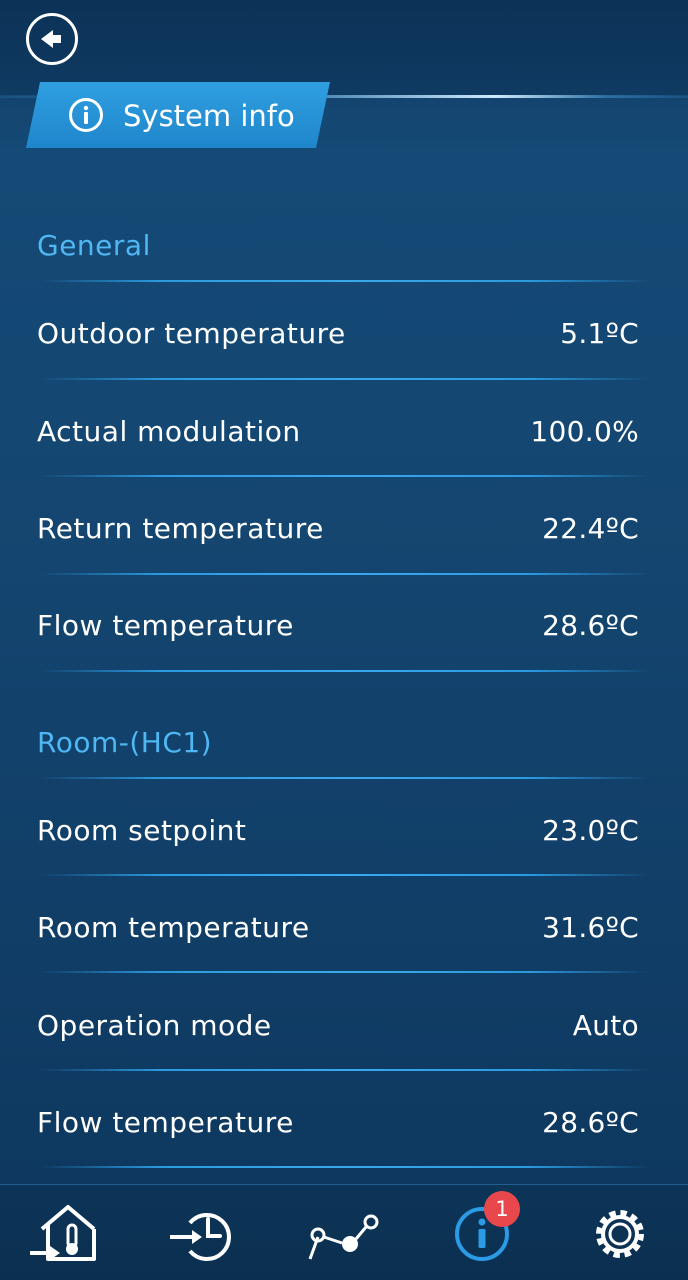 The width and height of the screenshot is (688, 1280). I want to click on row-label: Actual modulation, so click(169, 431).